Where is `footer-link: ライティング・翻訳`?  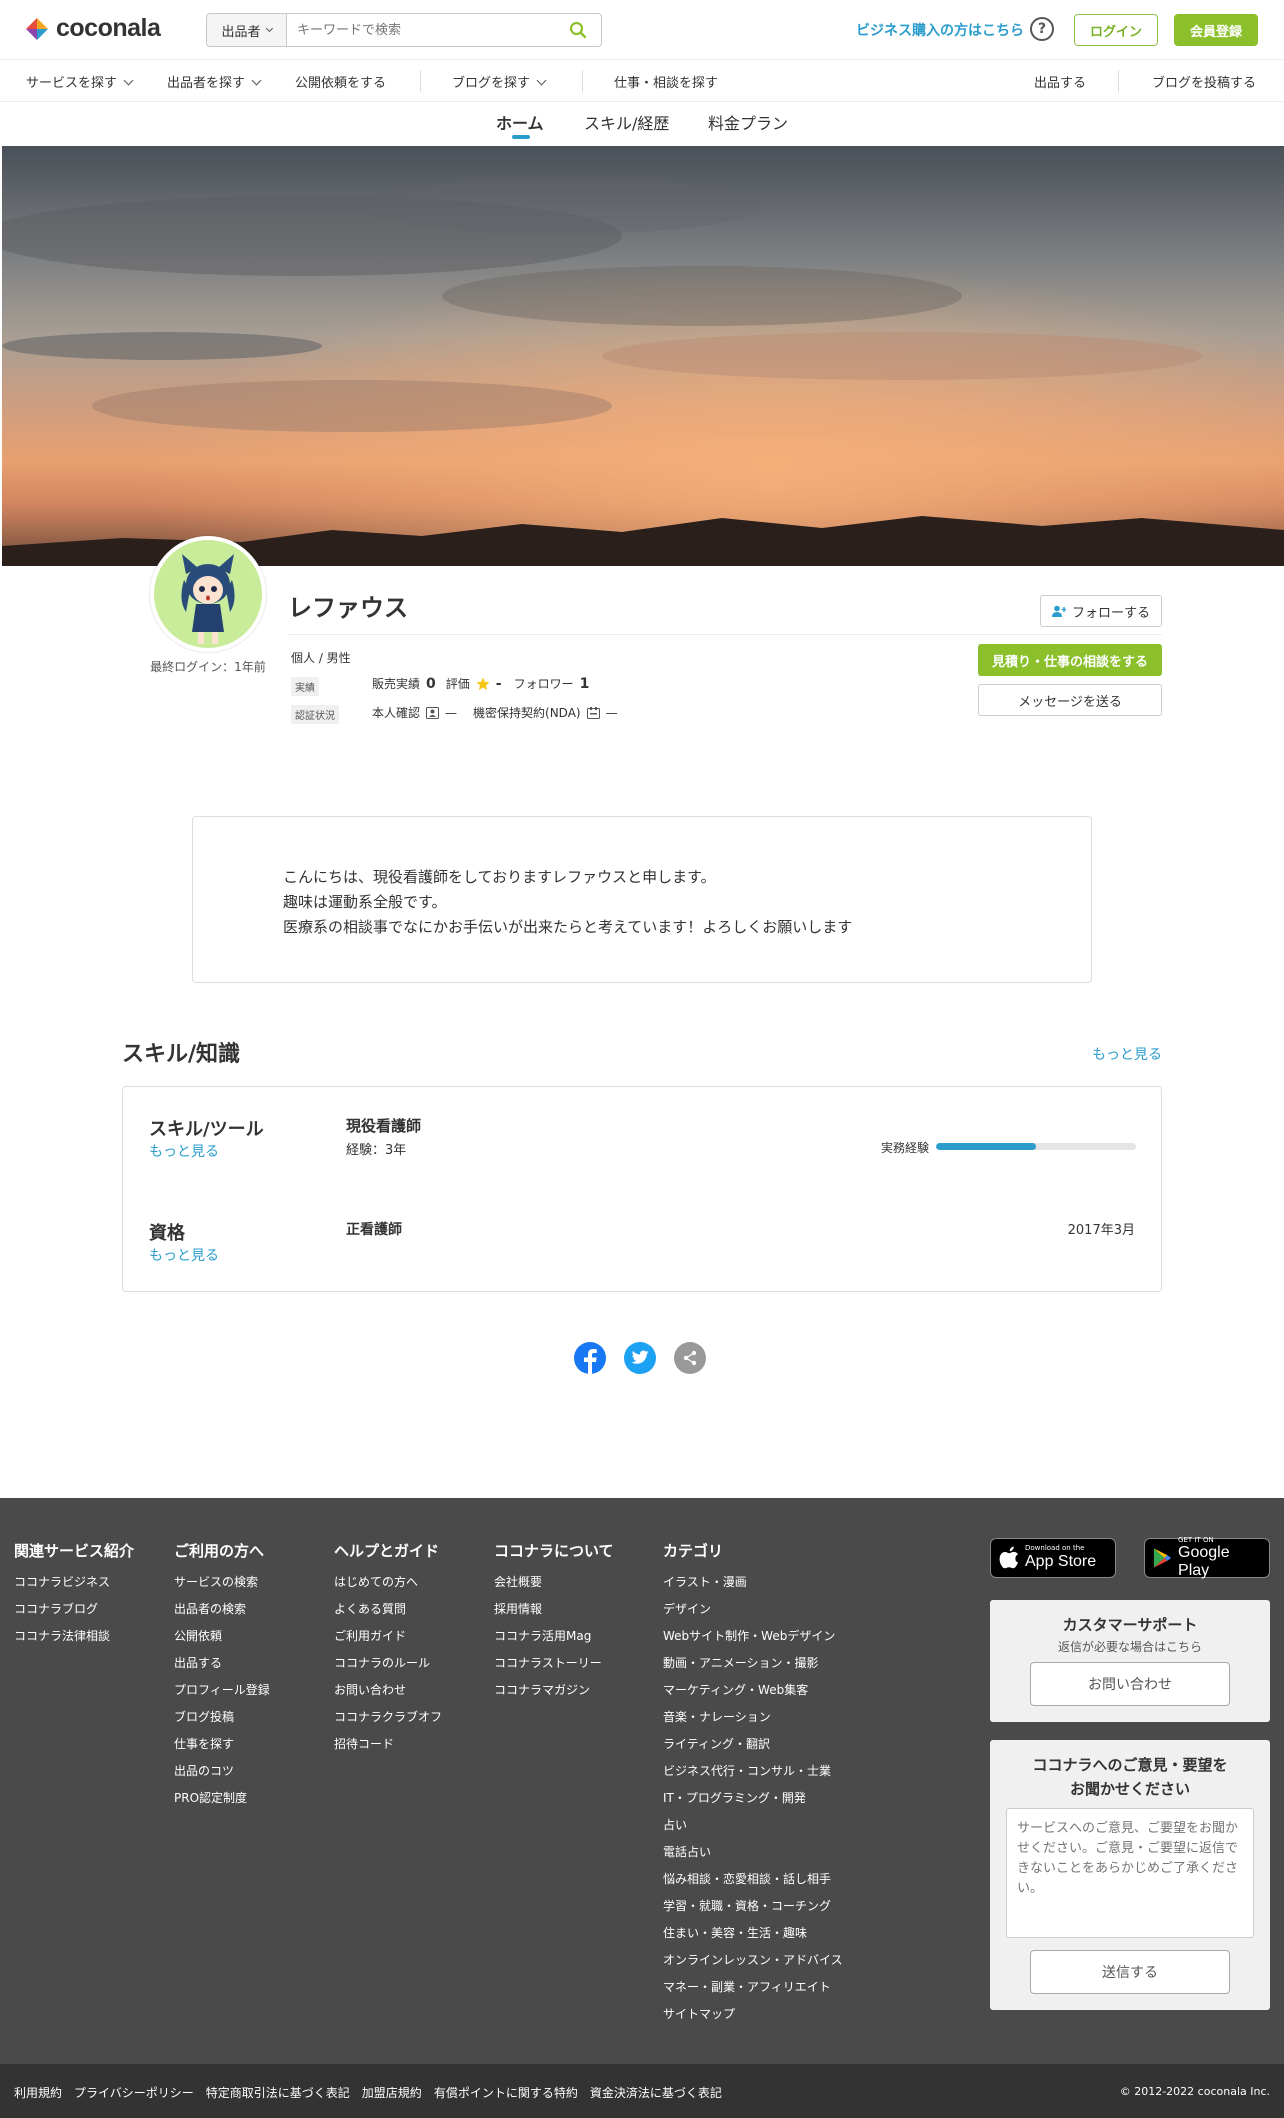
footer-link: ライティング・翻訳 is located at coordinates (753, 1750).